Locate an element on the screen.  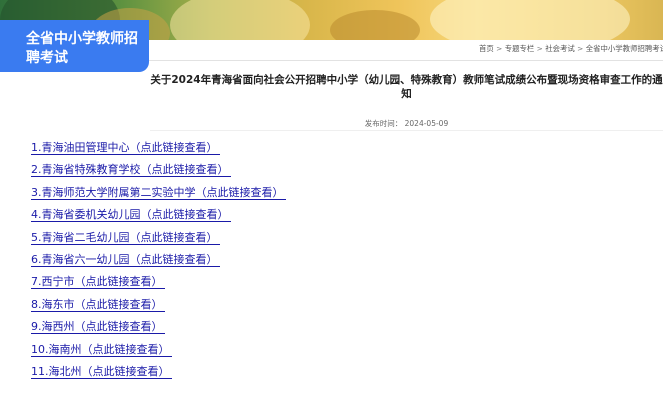
list-item: 7.西宁市（点此链接查看） is located at coordinates (331, 285).